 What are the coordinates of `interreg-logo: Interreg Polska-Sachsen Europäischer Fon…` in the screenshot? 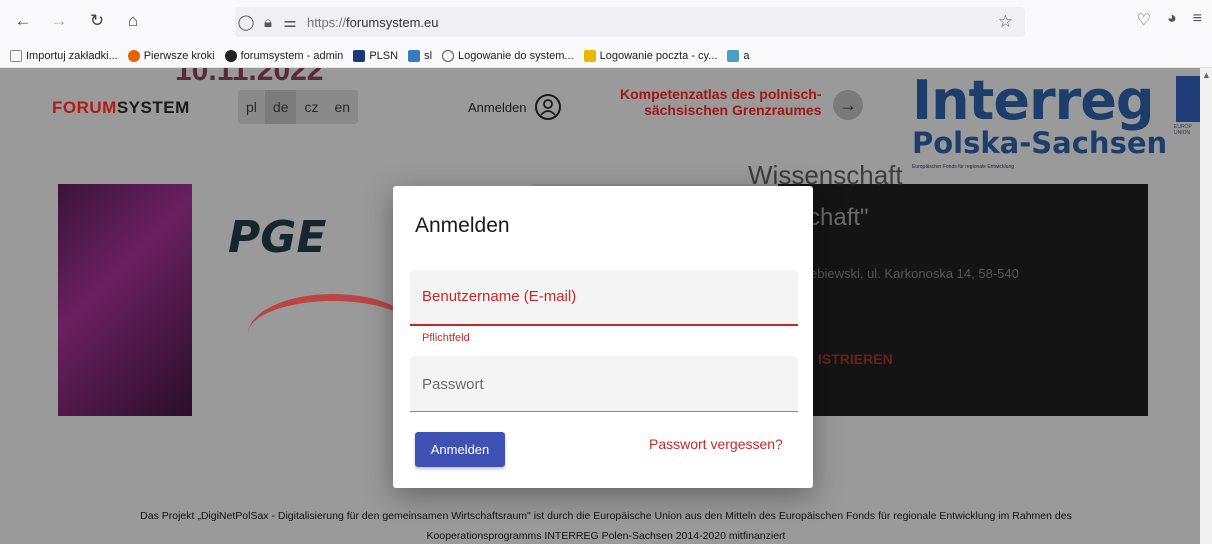 It's located at (1040, 120).